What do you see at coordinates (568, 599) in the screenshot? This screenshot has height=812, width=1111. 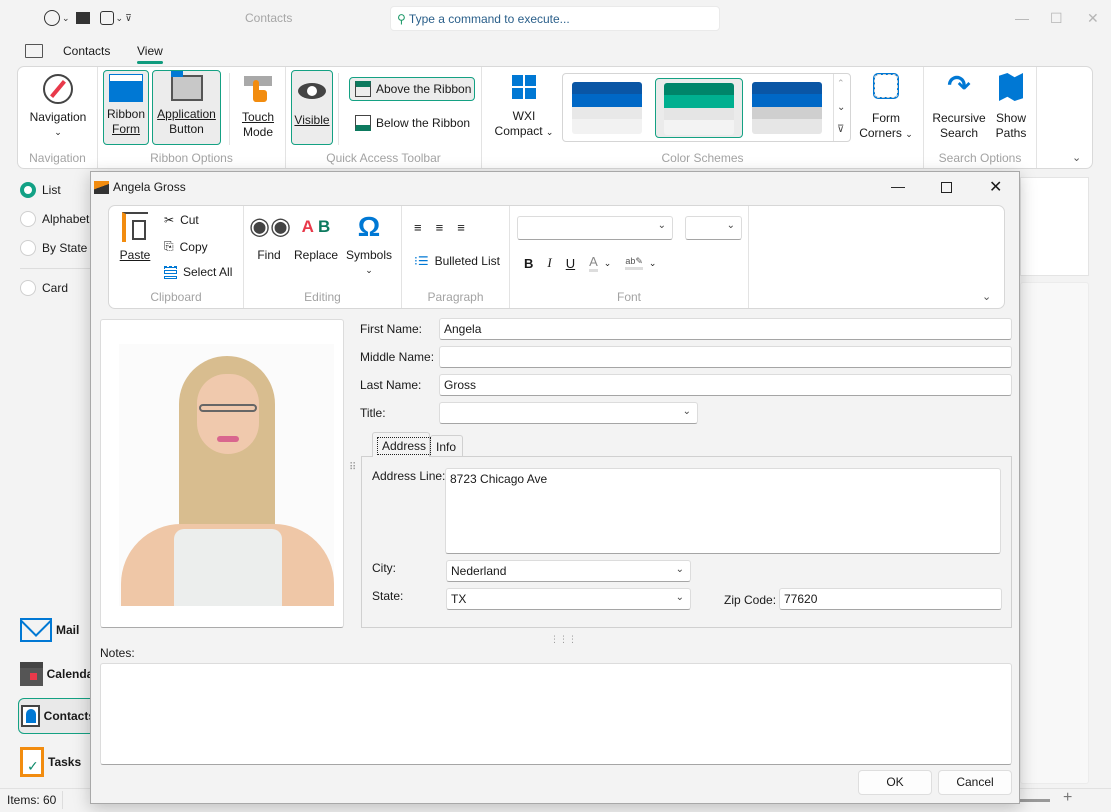 I see `state-select: TX ⌄` at bounding box center [568, 599].